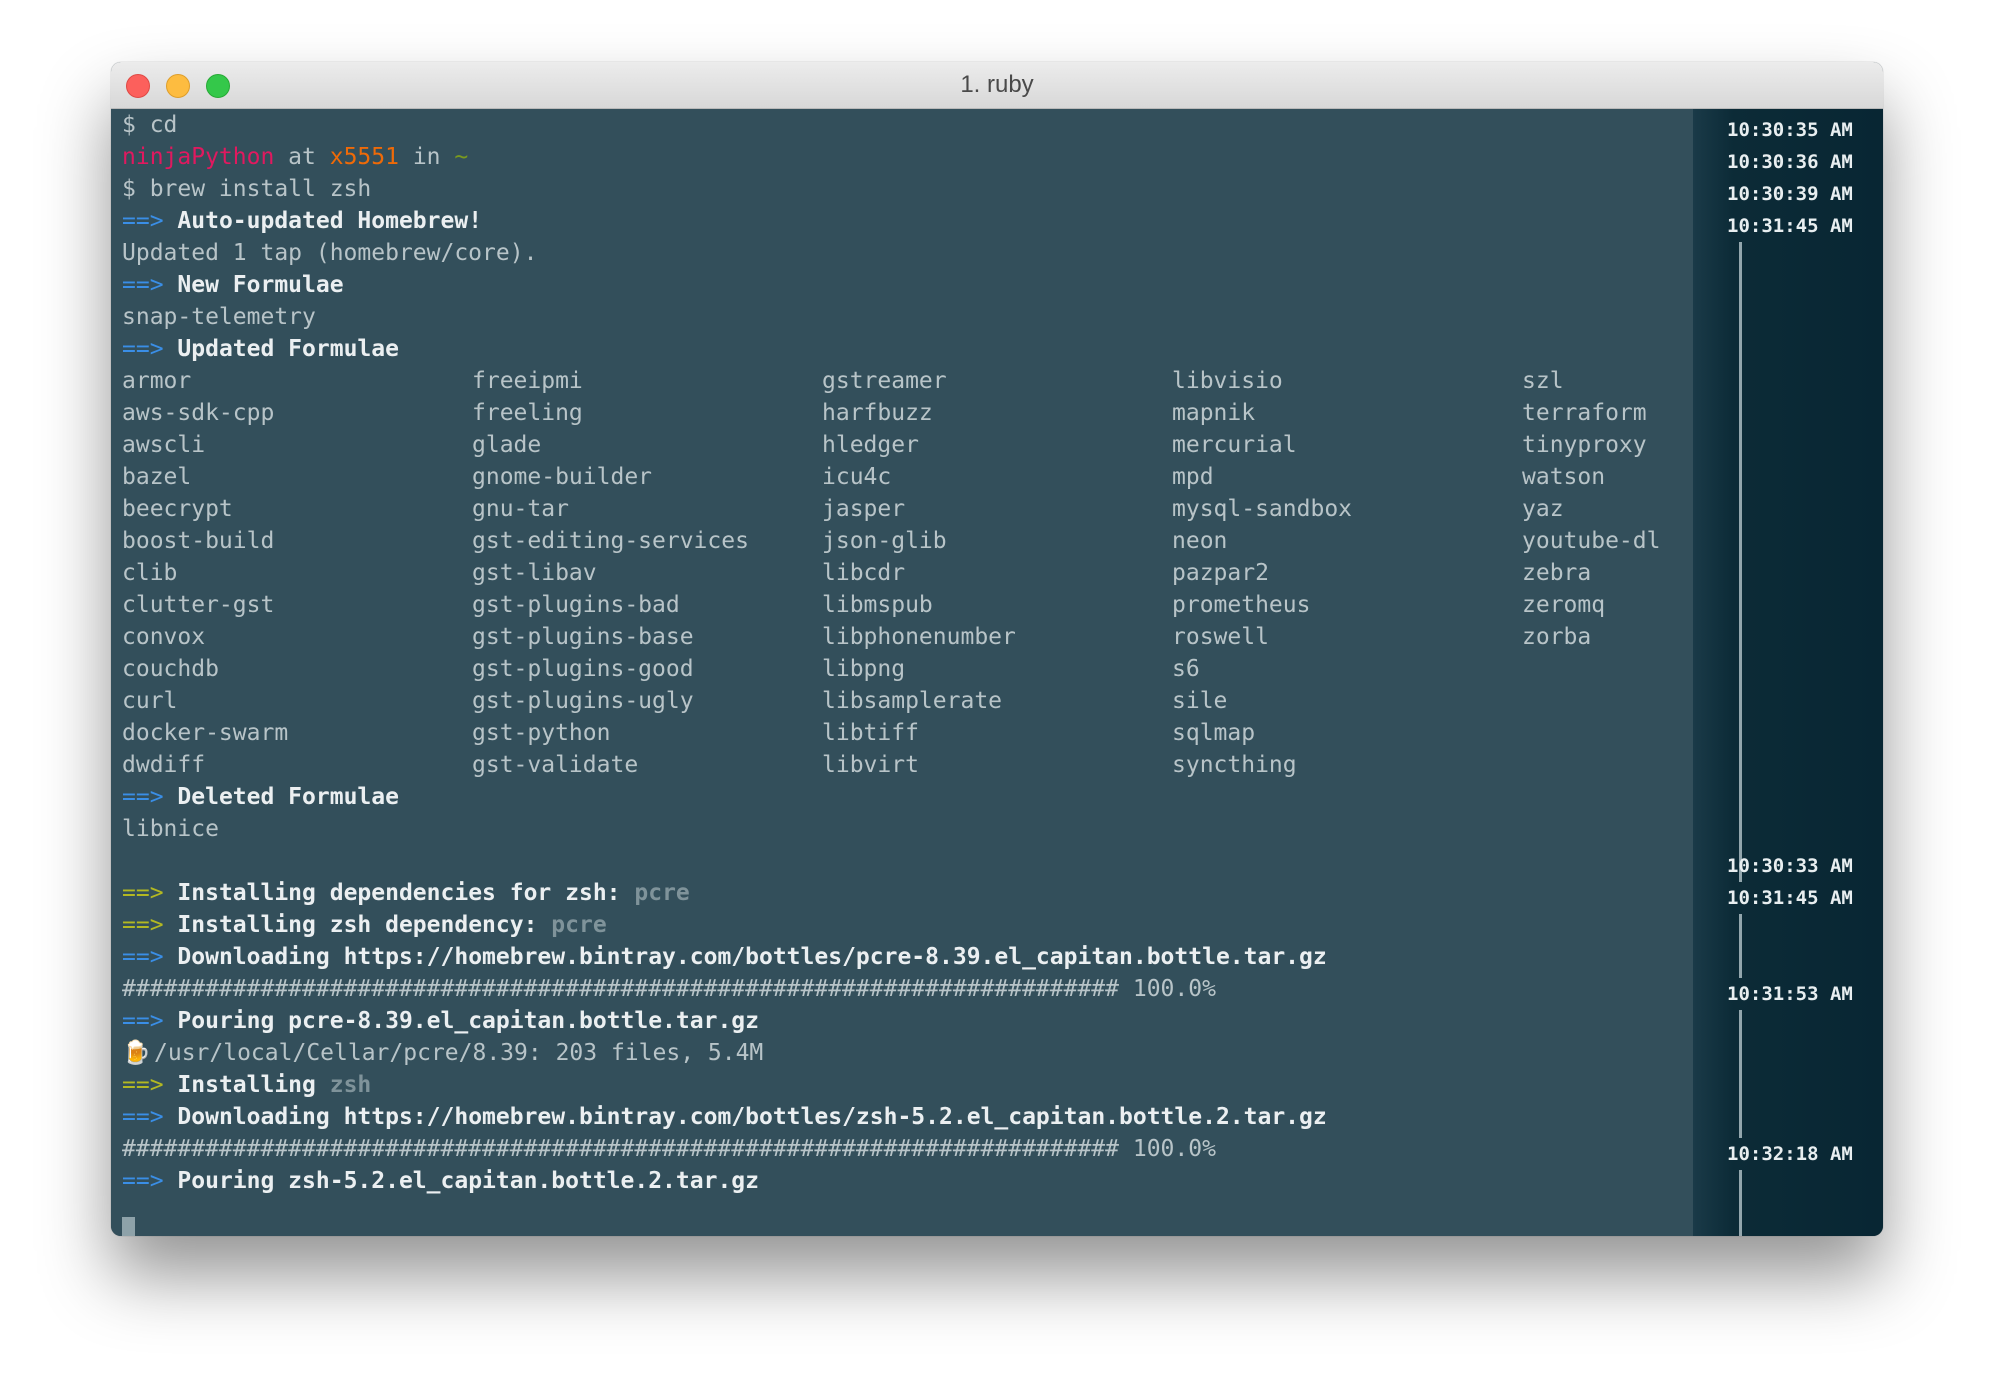  Describe the element at coordinates (1200, 701) in the screenshot. I see `formula-item: sile` at that location.